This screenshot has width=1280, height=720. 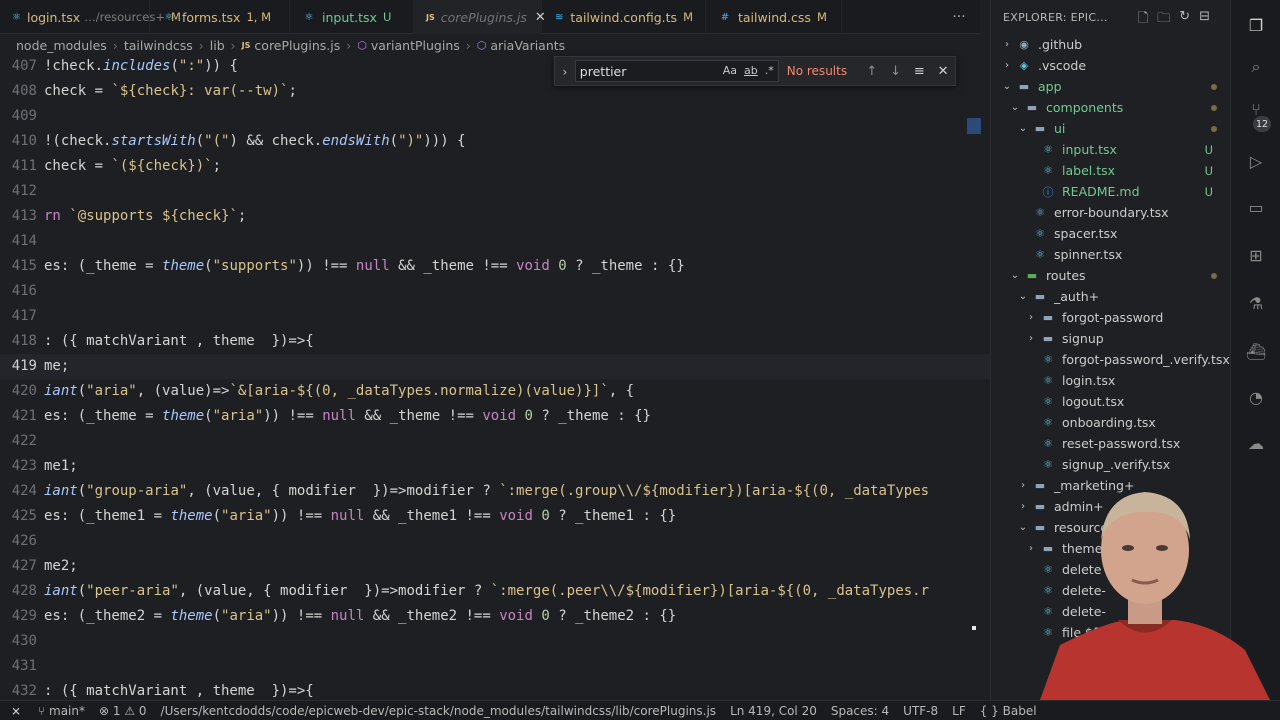 What do you see at coordinates (1111, 401) in the screenshot?
I see `tree-file-logout-tsx: ⚛ logout.tsx` at bounding box center [1111, 401].